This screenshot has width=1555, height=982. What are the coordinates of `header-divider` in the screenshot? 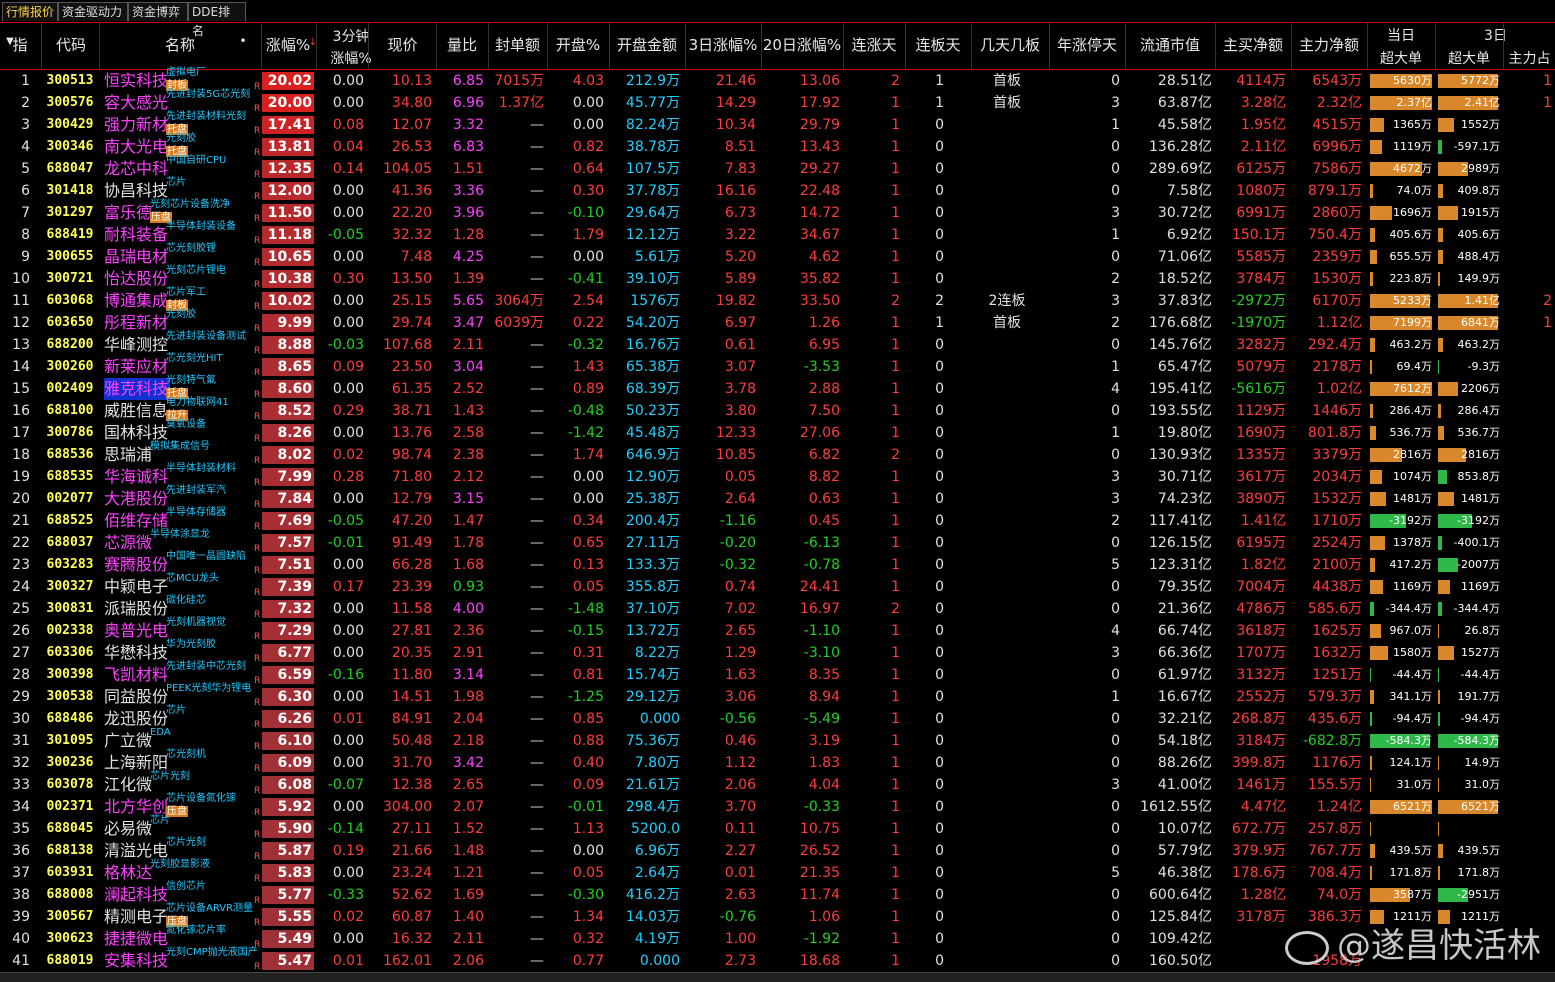 It's located at (1125, 46).